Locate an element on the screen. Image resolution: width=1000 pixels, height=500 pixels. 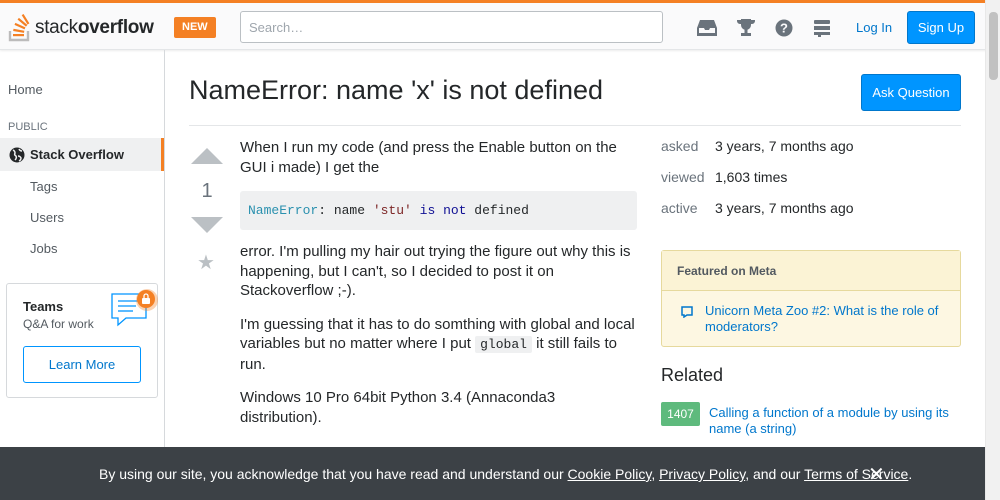
stackoverflow-logo-icon is located at coordinates (19, 28).